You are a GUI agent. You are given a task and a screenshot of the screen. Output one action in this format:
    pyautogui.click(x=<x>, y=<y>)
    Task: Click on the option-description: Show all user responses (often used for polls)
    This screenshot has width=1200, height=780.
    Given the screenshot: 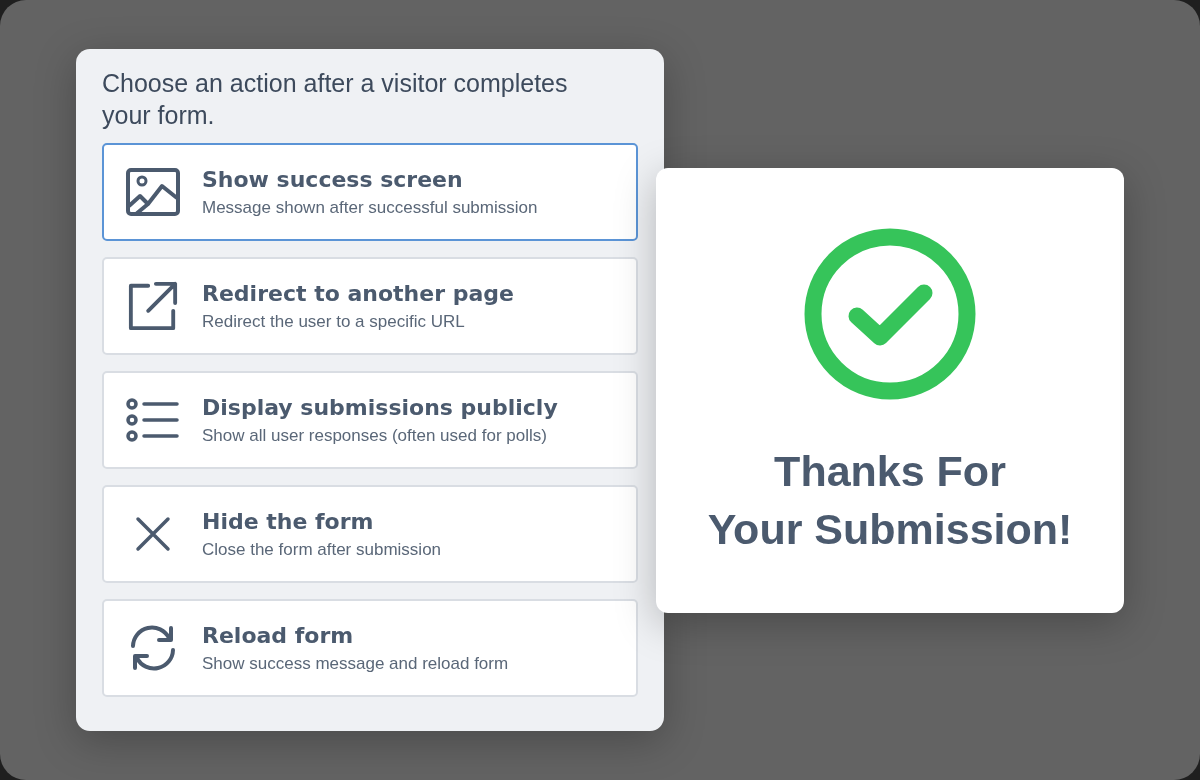 What is the action you would take?
    pyautogui.click(x=375, y=435)
    